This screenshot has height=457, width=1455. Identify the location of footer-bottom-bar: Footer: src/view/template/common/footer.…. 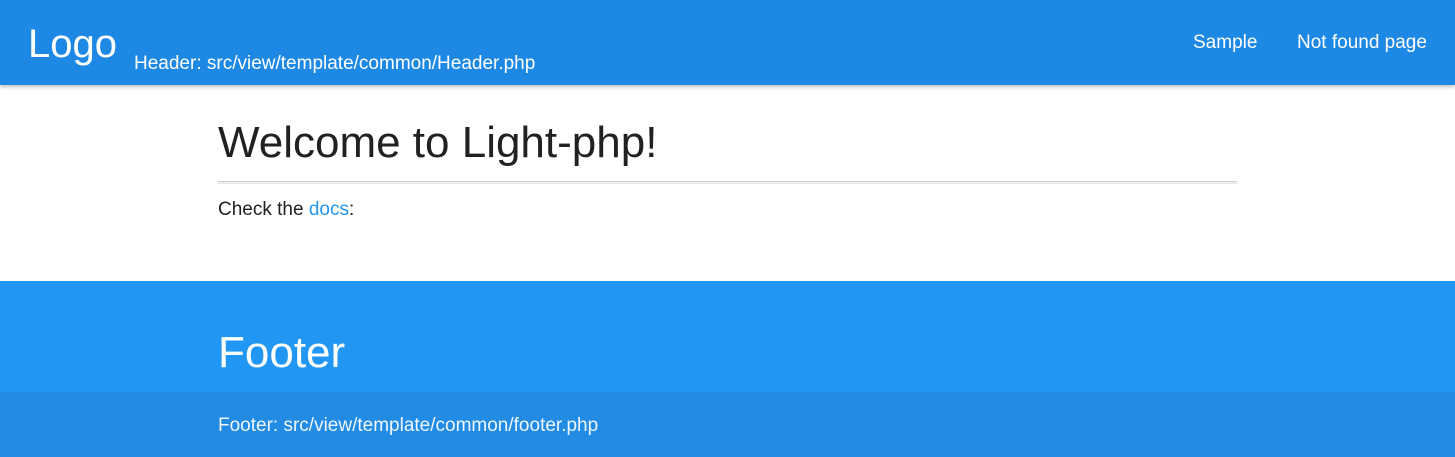
(727, 424).